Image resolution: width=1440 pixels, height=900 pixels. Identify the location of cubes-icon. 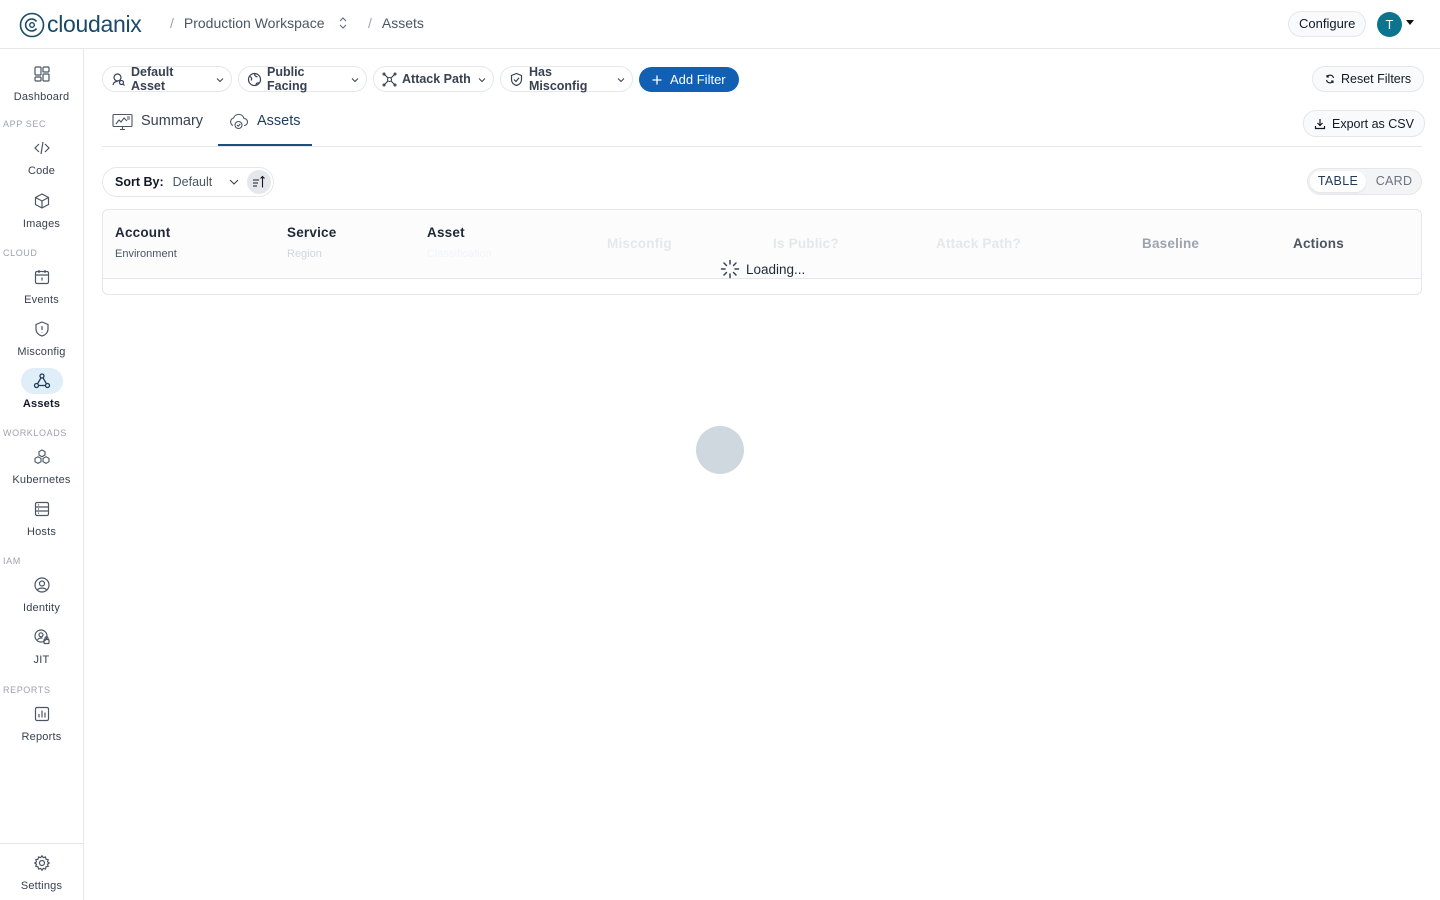
(42, 457).